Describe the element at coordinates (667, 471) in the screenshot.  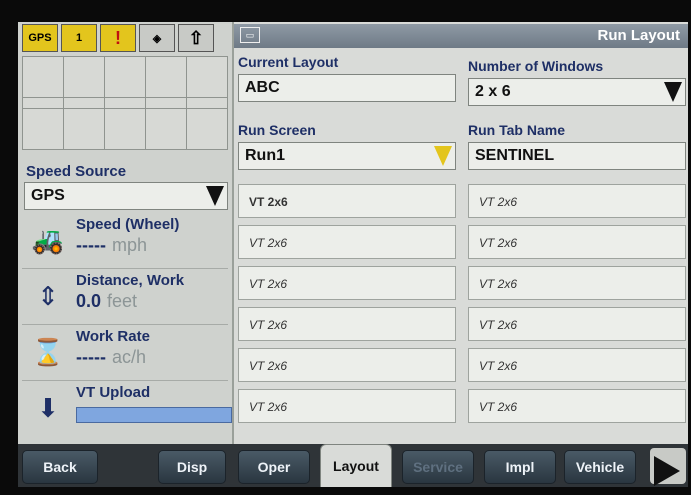
I see `play-arrow-icon` at that location.